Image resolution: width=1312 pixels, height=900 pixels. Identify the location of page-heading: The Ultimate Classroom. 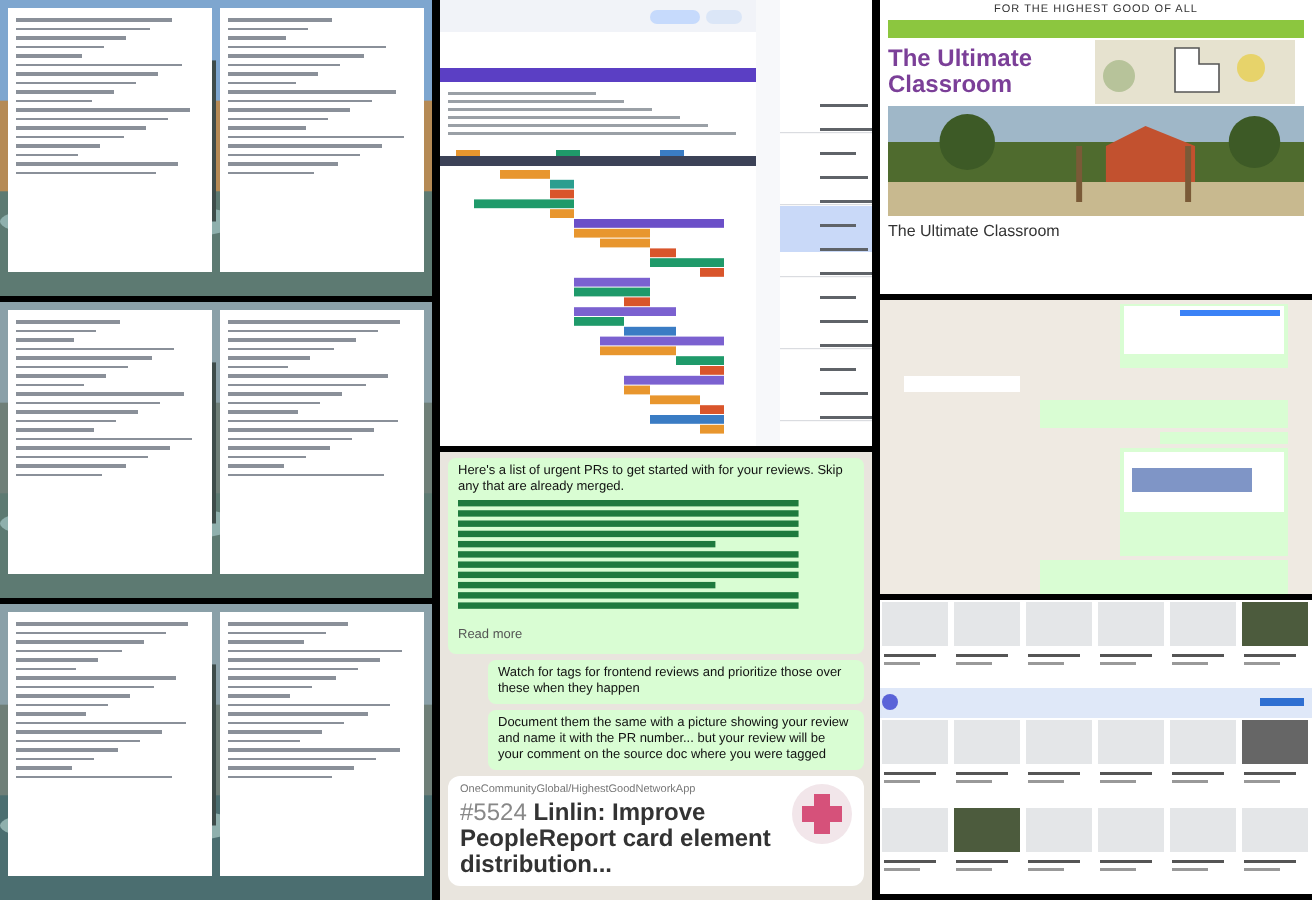
(975, 230).